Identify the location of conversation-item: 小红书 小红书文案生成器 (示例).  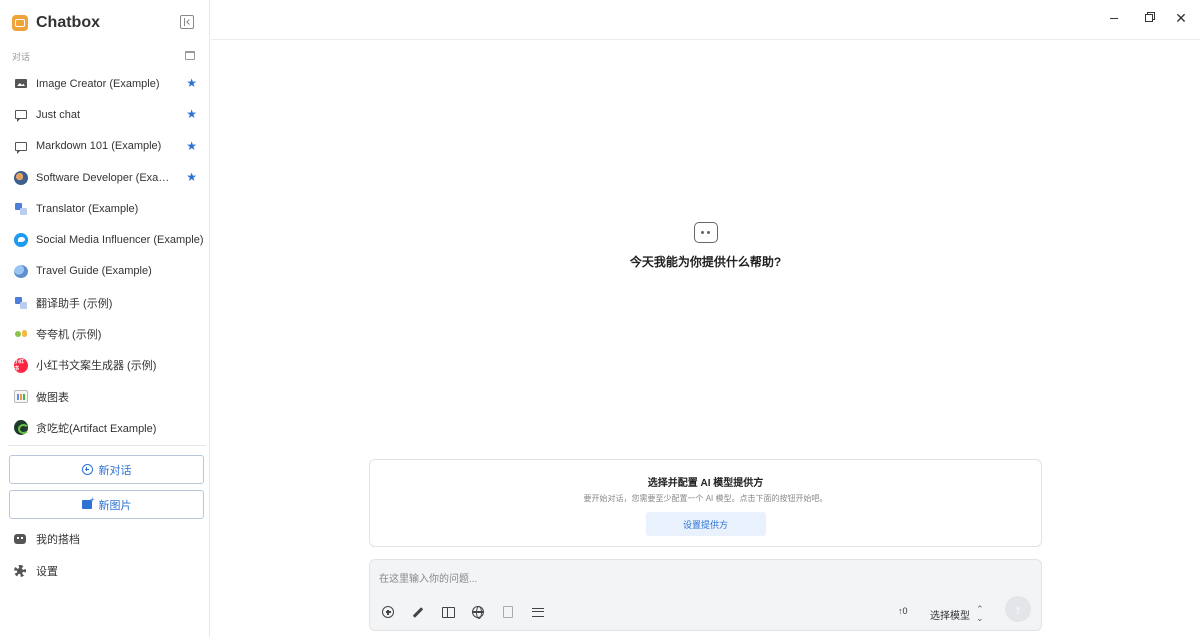
(104, 365).